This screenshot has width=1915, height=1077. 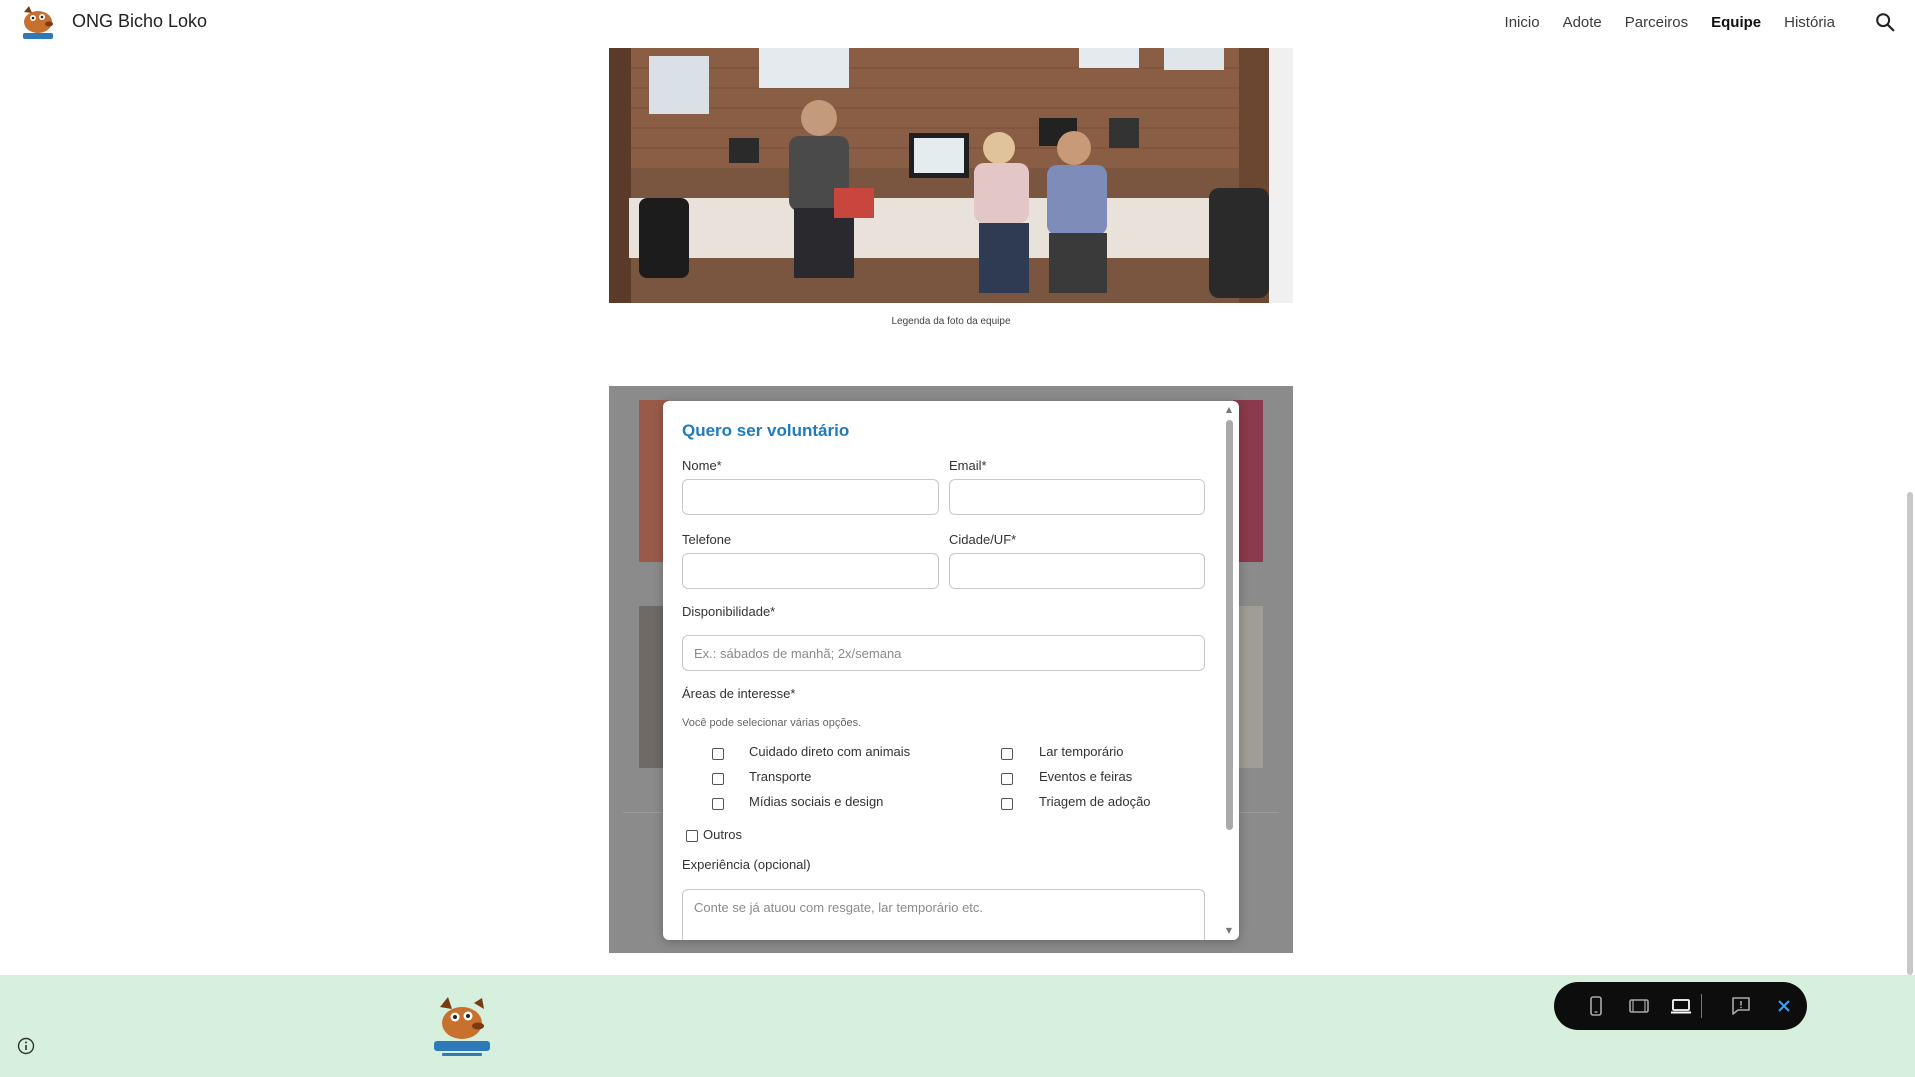 What do you see at coordinates (1077, 497) in the screenshot?
I see `email-input` at bounding box center [1077, 497].